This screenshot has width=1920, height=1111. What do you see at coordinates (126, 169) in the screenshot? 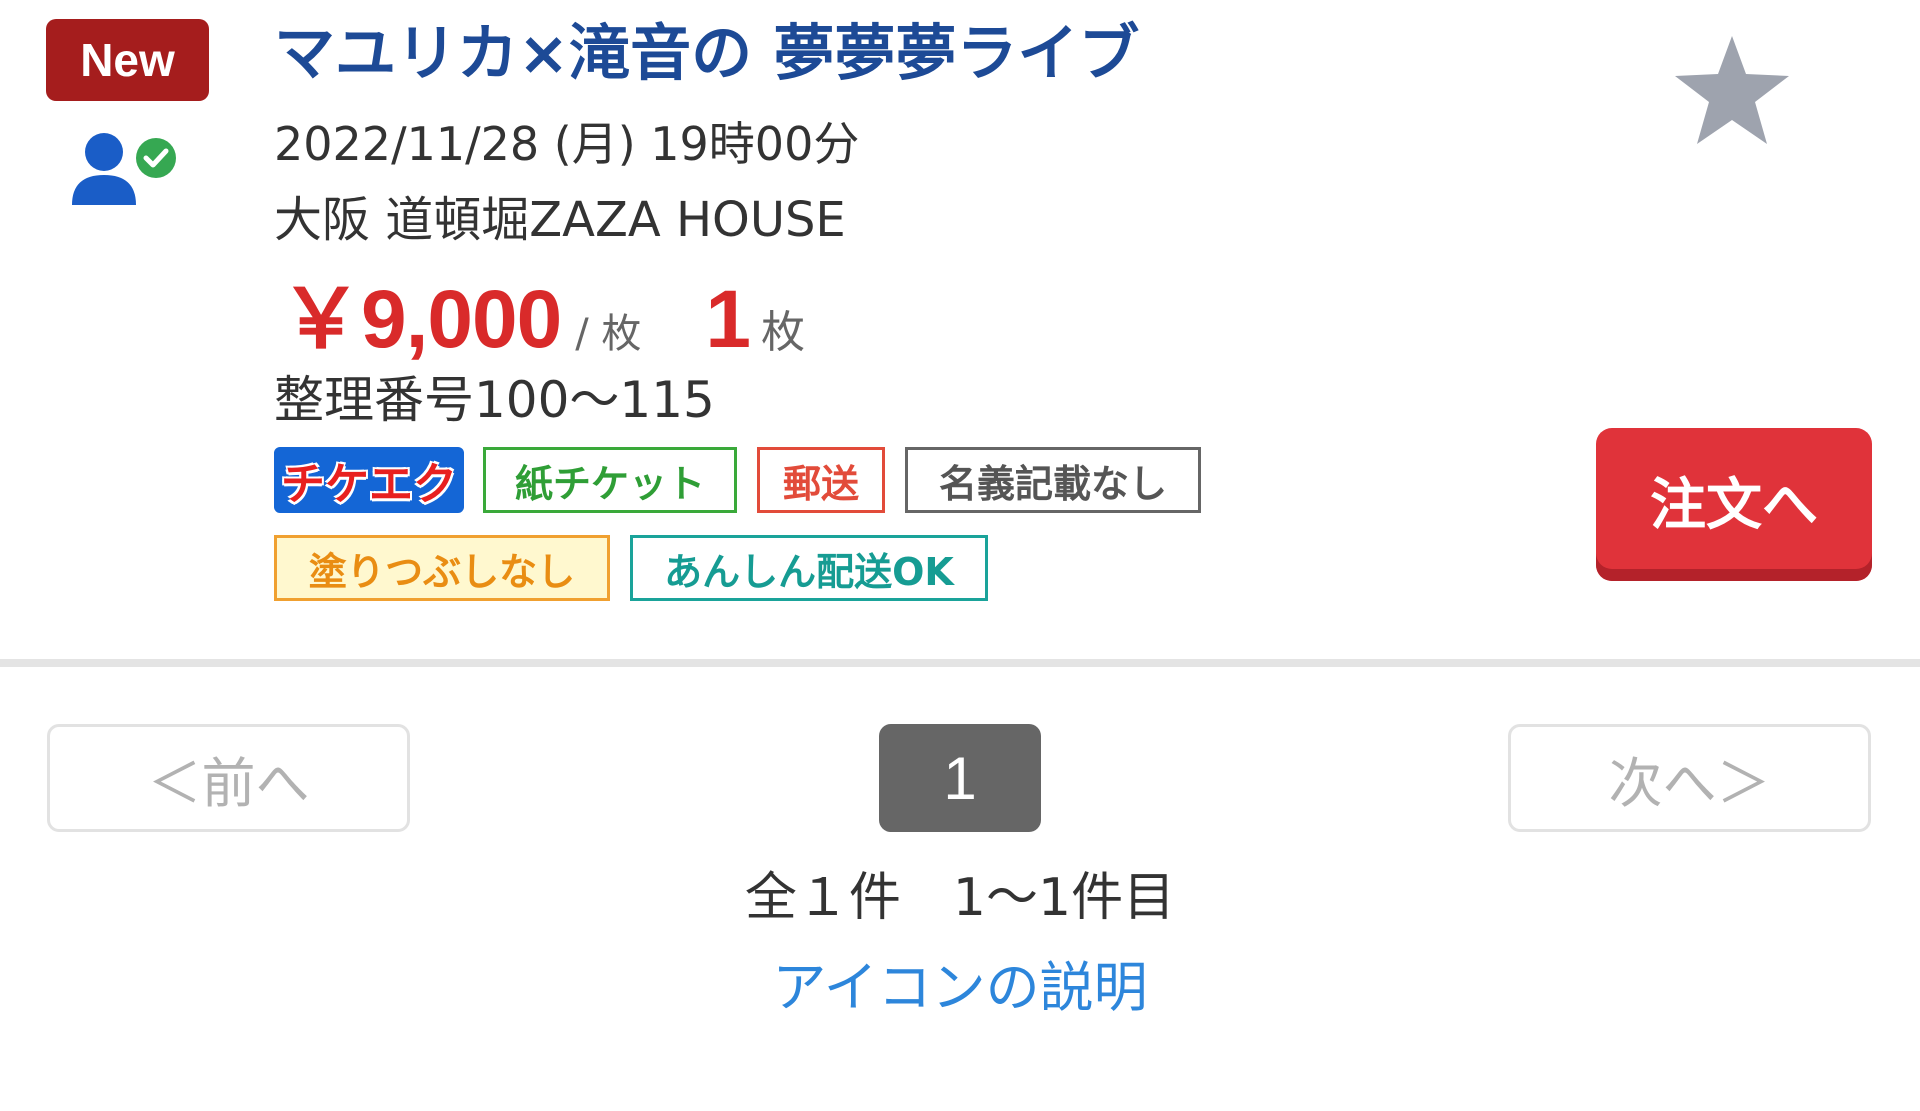
I see `verified-user-icon` at bounding box center [126, 169].